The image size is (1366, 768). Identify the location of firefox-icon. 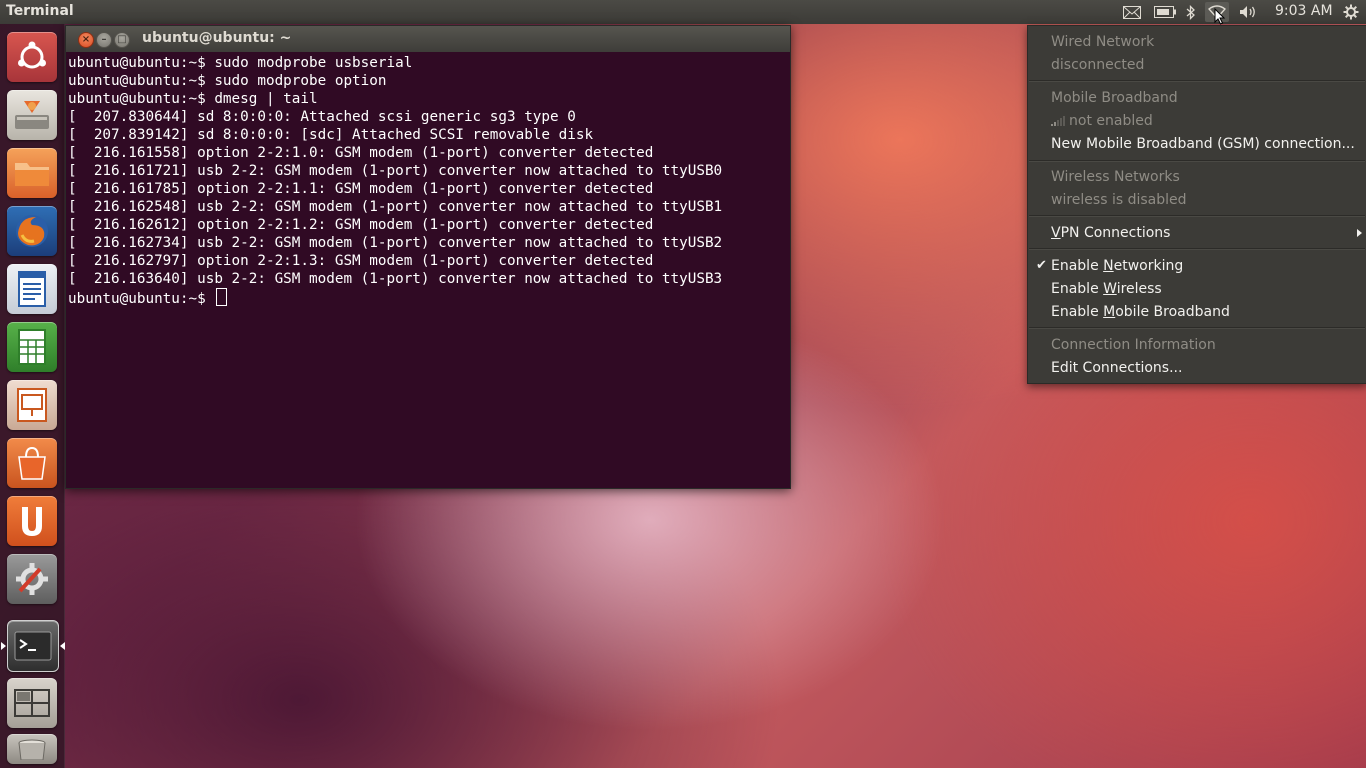
(32, 231).